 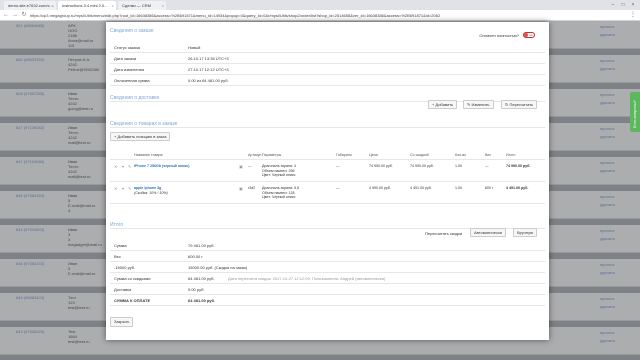 I want to click on help-side-tab-label: Есть вопросы?, so click(x=634, y=114).